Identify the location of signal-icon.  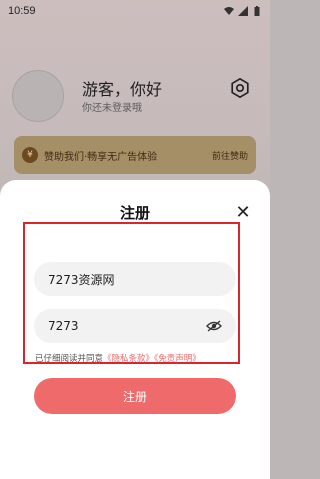
(243, 11).